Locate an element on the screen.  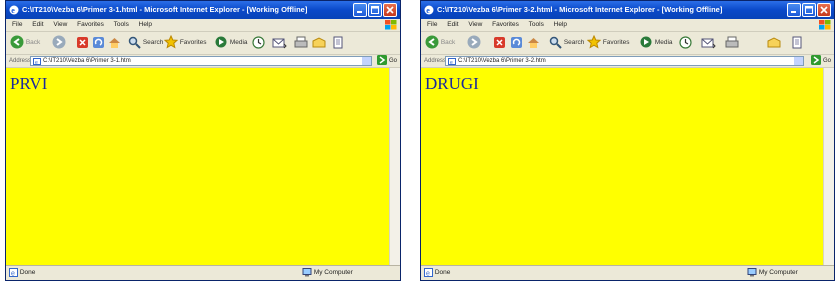
mail-icon is located at coordinates (279, 43).